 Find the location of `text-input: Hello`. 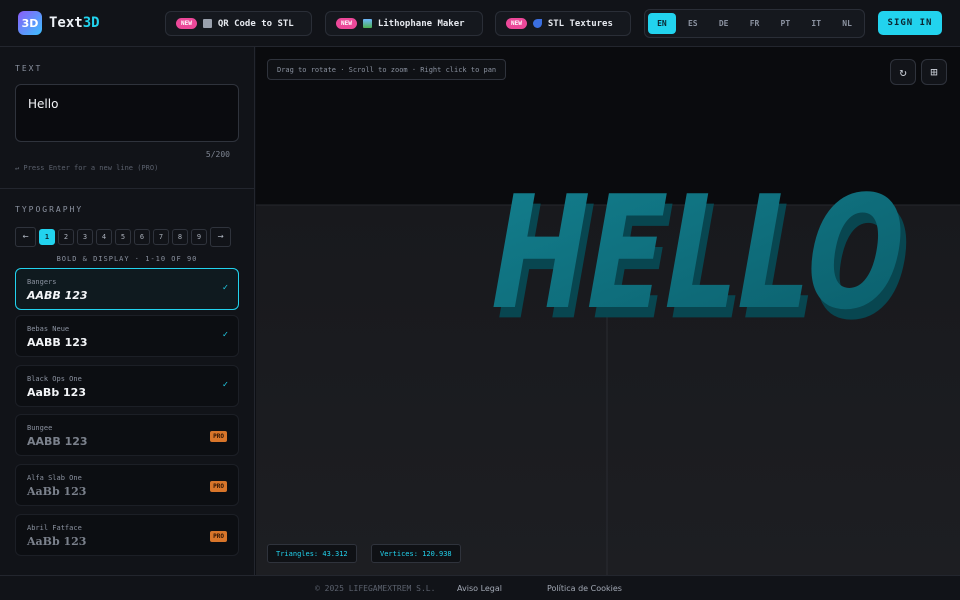

text-input: Hello is located at coordinates (127, 113).